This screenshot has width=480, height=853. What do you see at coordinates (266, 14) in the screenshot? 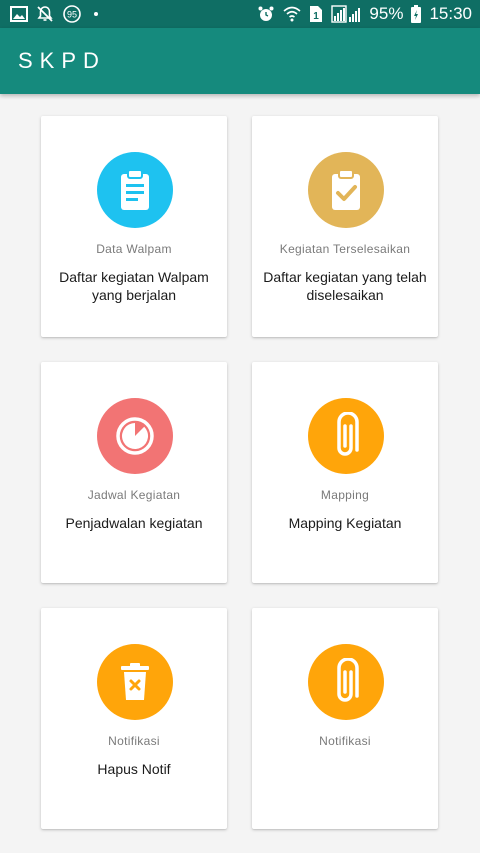
I see `alarm-icon` at bounding box center [266, 14].